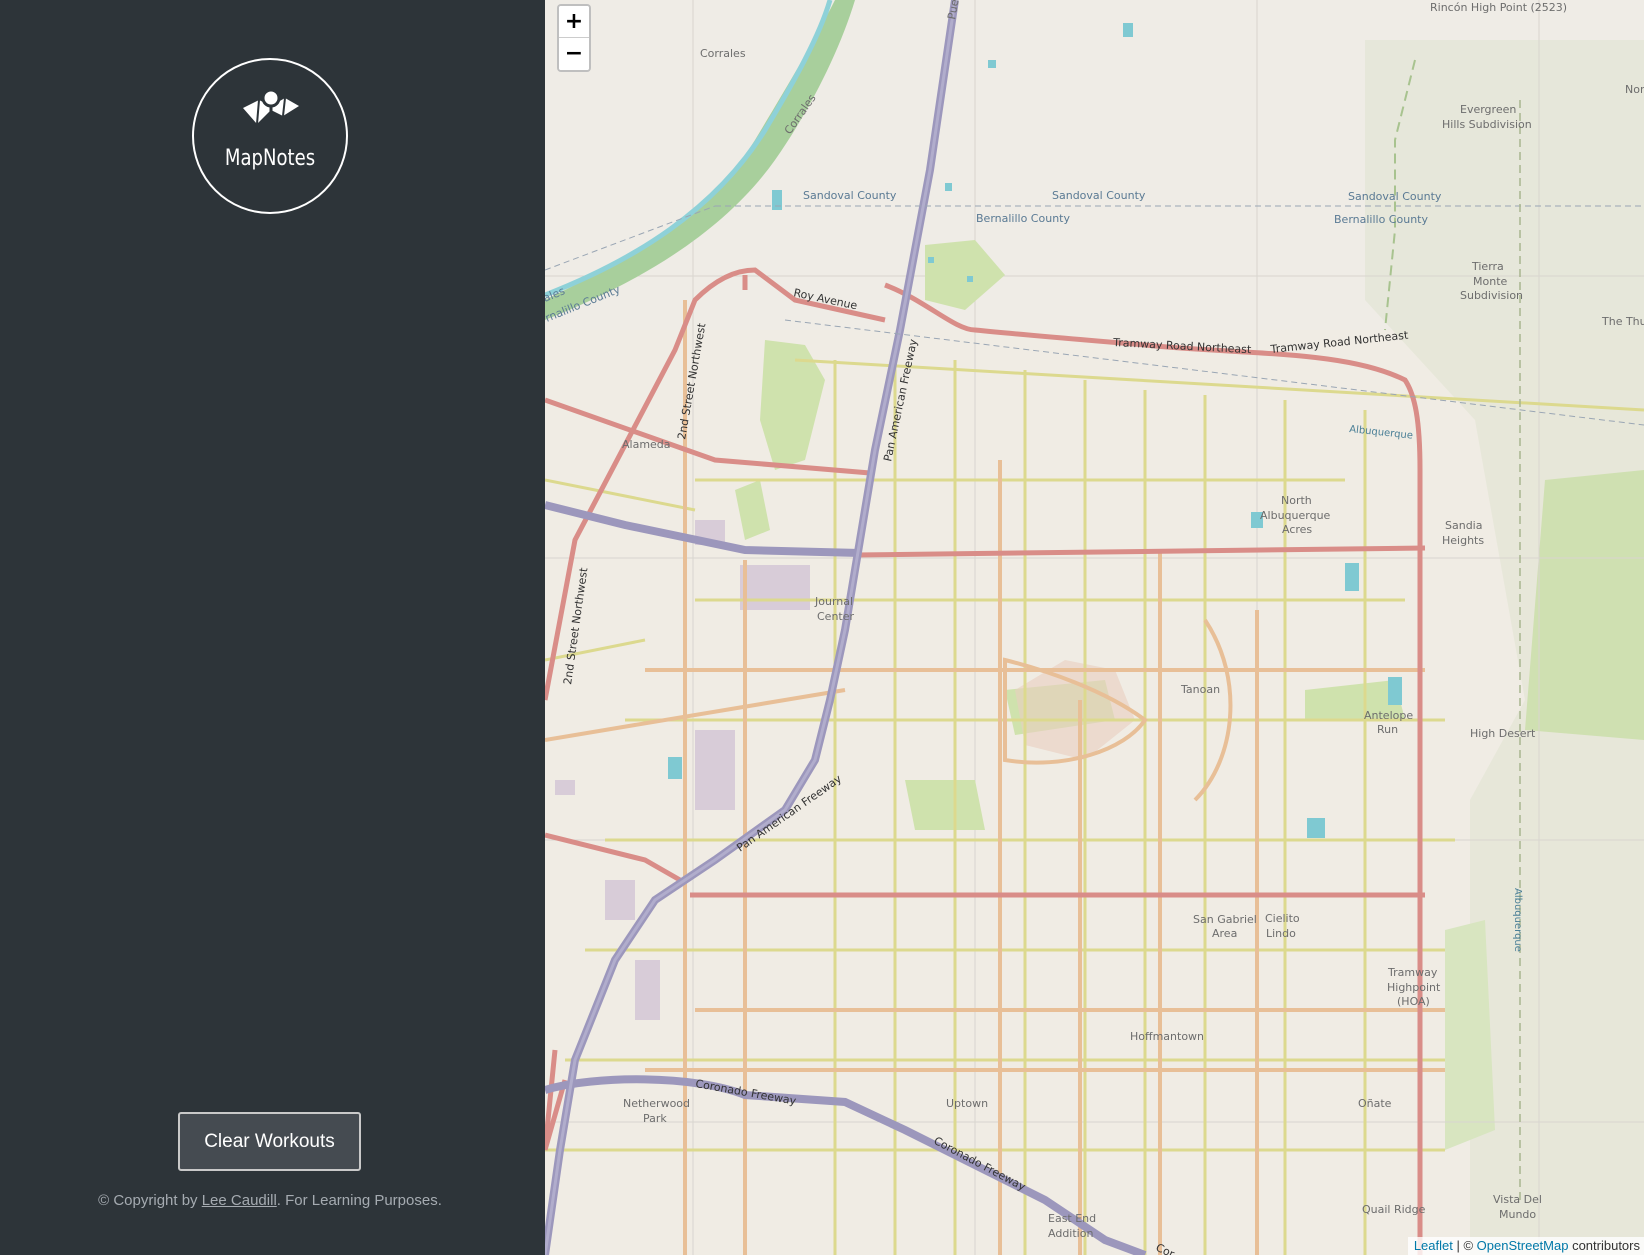 This screenshot has width=1644, height=1255. I want to click on label-east-end-2: Addition, so click(1070, 1233).